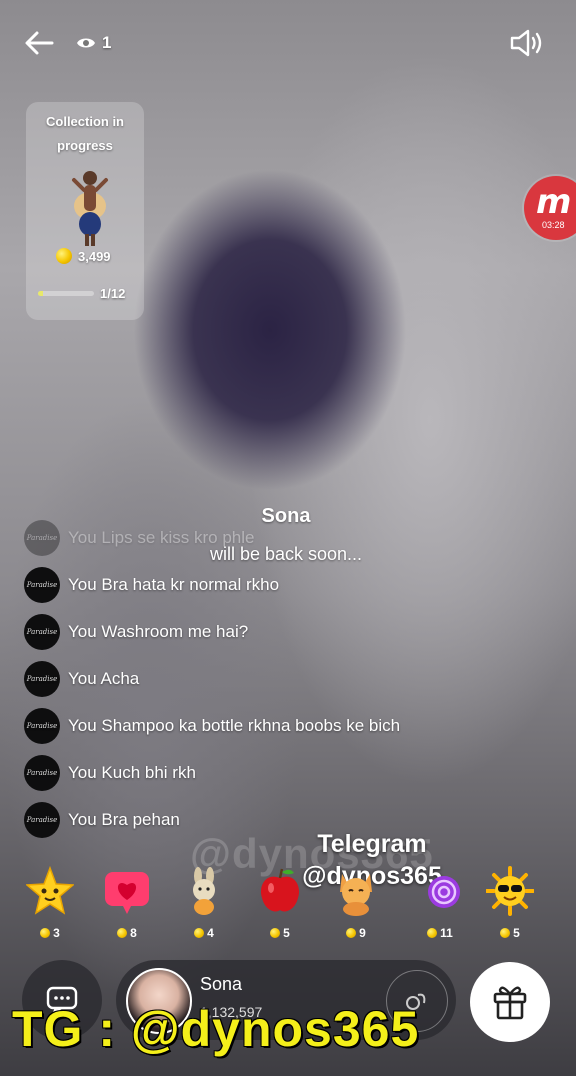  I want to click on gift-lollipop: 11, so click(440, 906).